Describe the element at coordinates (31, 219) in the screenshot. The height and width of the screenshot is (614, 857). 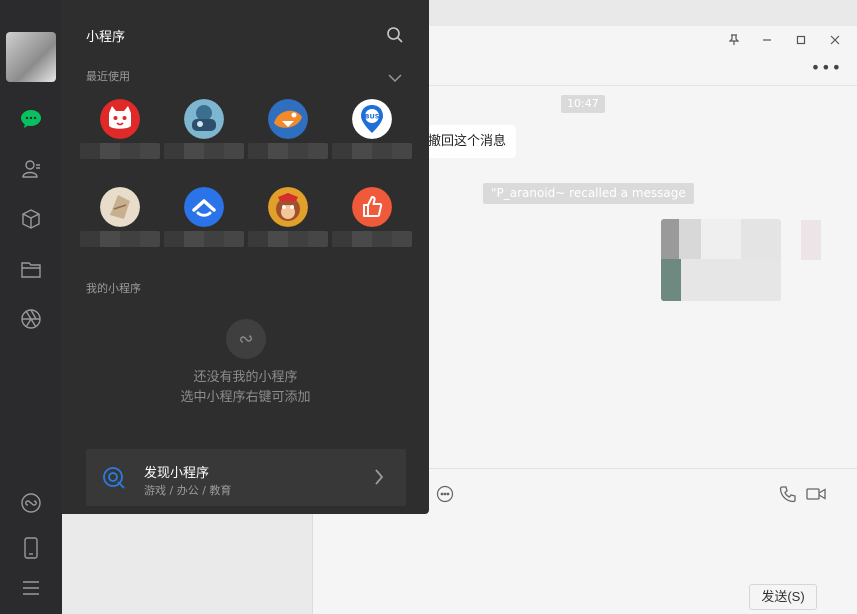
I see `favorites-cube-icon` at that location.